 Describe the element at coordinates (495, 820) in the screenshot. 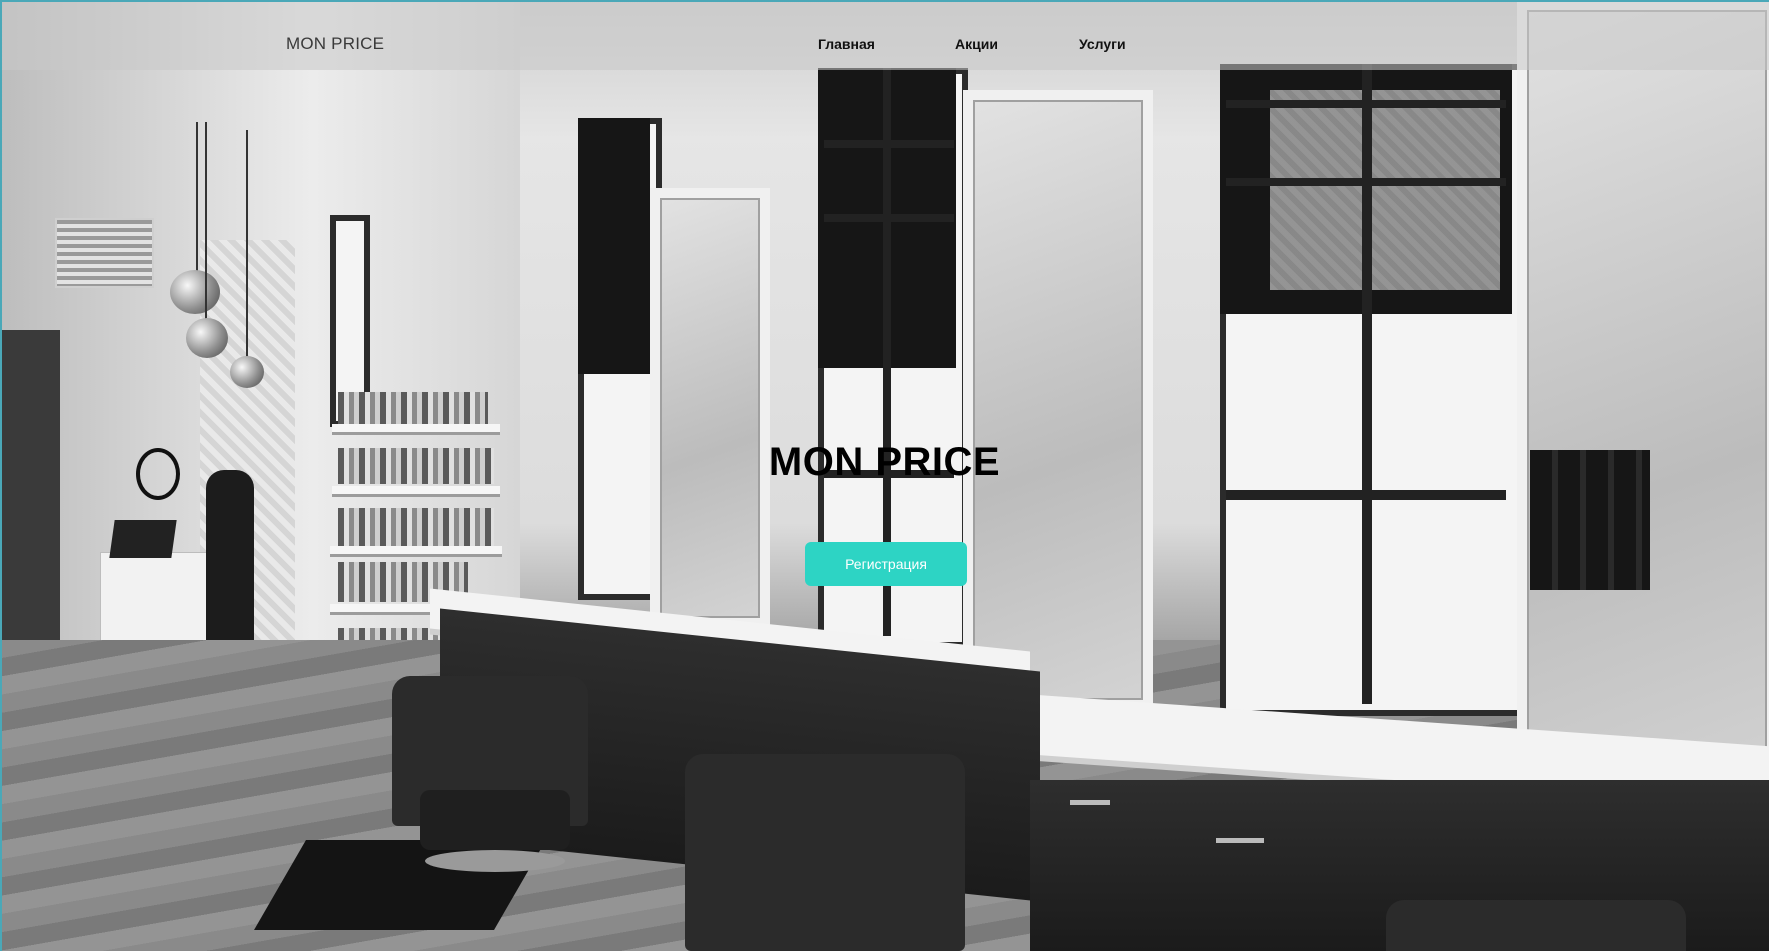

I see `chair-seat` at that location.